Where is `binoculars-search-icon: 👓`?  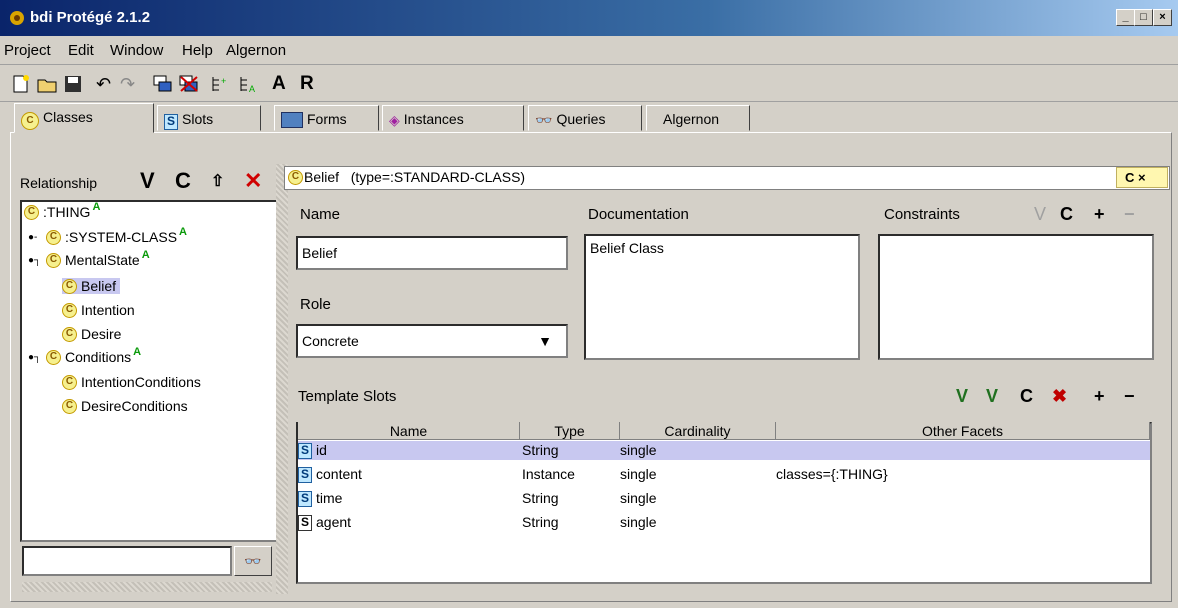
binoculars-search-icon: 👓 is located at coordinates (253, 561).